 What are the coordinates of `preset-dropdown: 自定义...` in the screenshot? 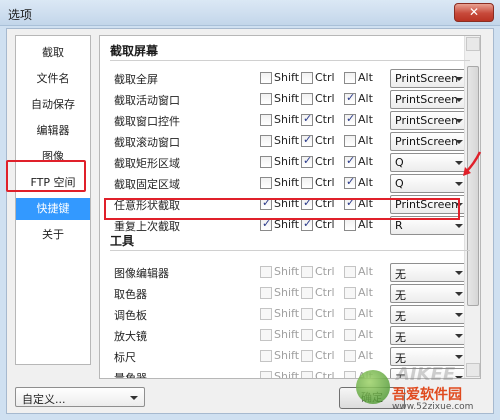 It's located at (80, 397).